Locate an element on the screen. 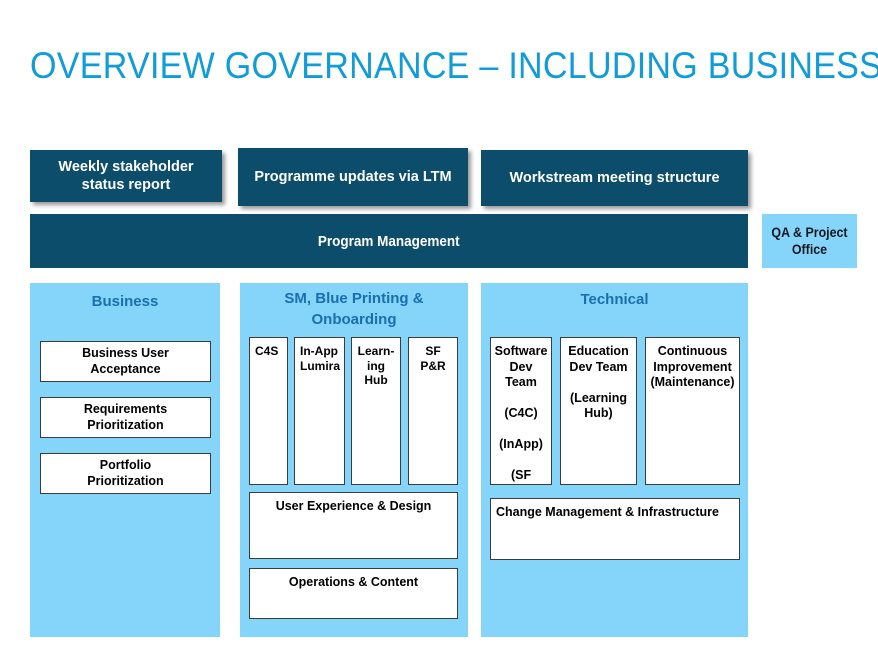 The height and width of the screenshot is (663, 878). card-requirements-prioritization: Requirements Prioritization is located at coordinates (125, 417).